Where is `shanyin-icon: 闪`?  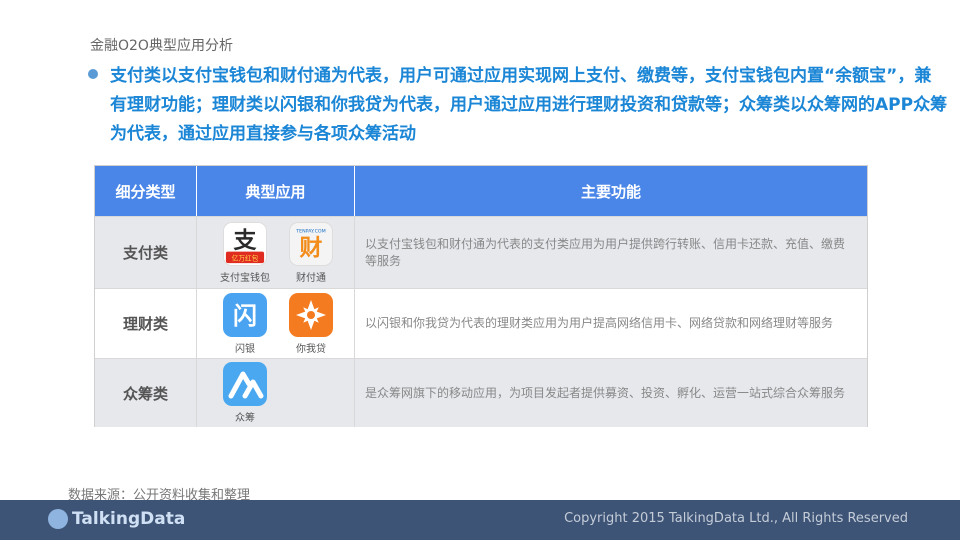
shanyin-icon: 闪 is located at coordinates (245, 314).